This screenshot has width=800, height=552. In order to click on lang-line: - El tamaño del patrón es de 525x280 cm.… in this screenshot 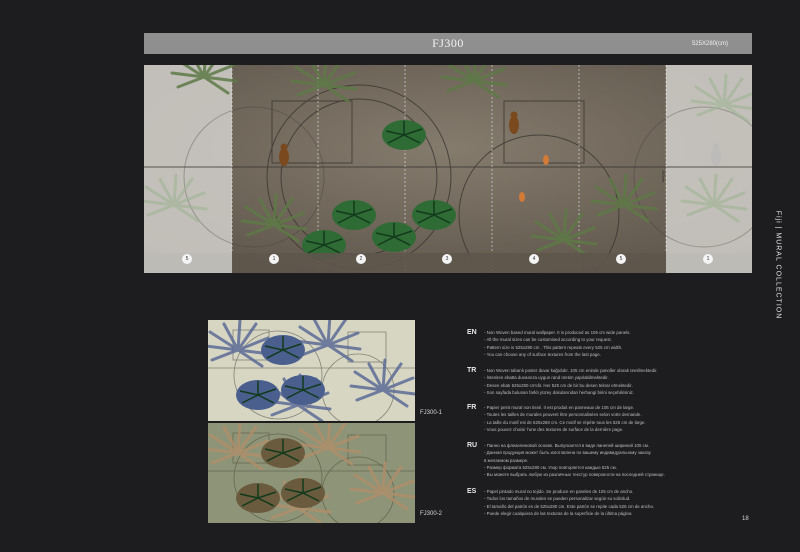, I will do `click(569, 506)`.